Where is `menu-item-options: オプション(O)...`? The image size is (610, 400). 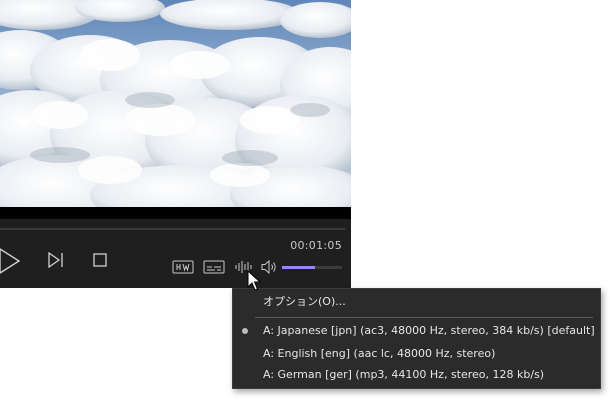 menu-item-options: オプション(O)... is located at coordinates (416, 302).